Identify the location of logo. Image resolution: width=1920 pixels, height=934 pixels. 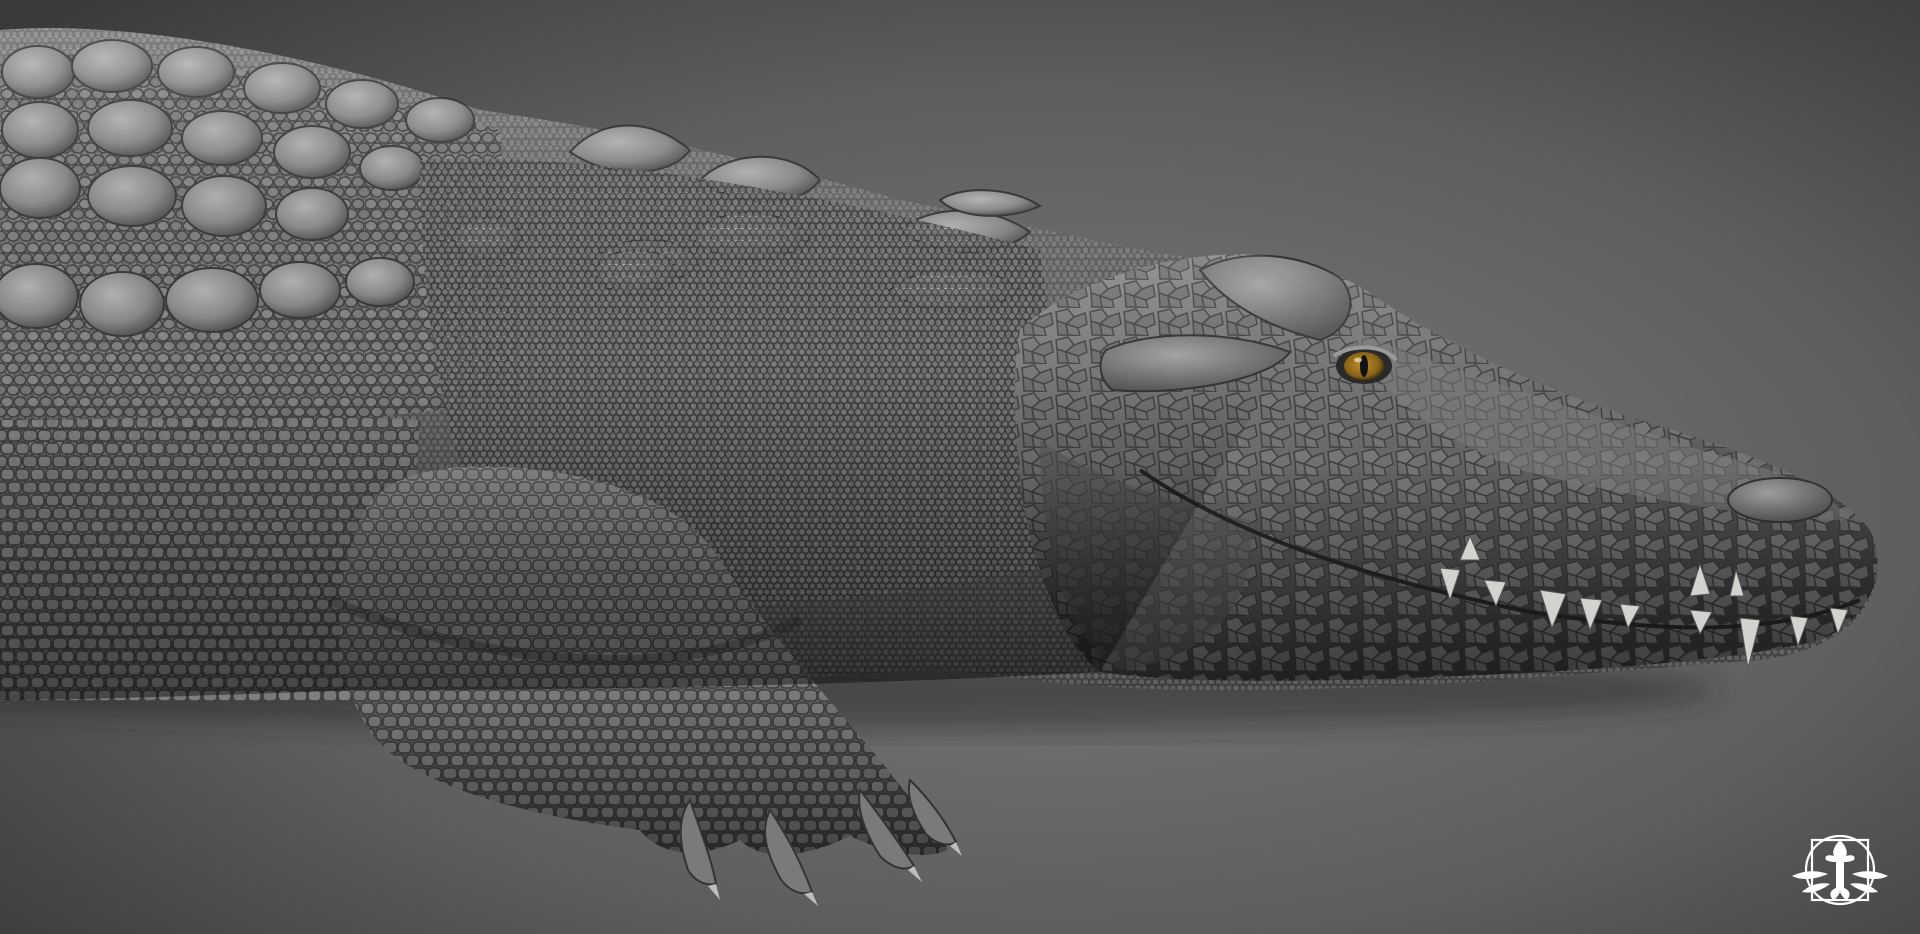
(1840, 870).